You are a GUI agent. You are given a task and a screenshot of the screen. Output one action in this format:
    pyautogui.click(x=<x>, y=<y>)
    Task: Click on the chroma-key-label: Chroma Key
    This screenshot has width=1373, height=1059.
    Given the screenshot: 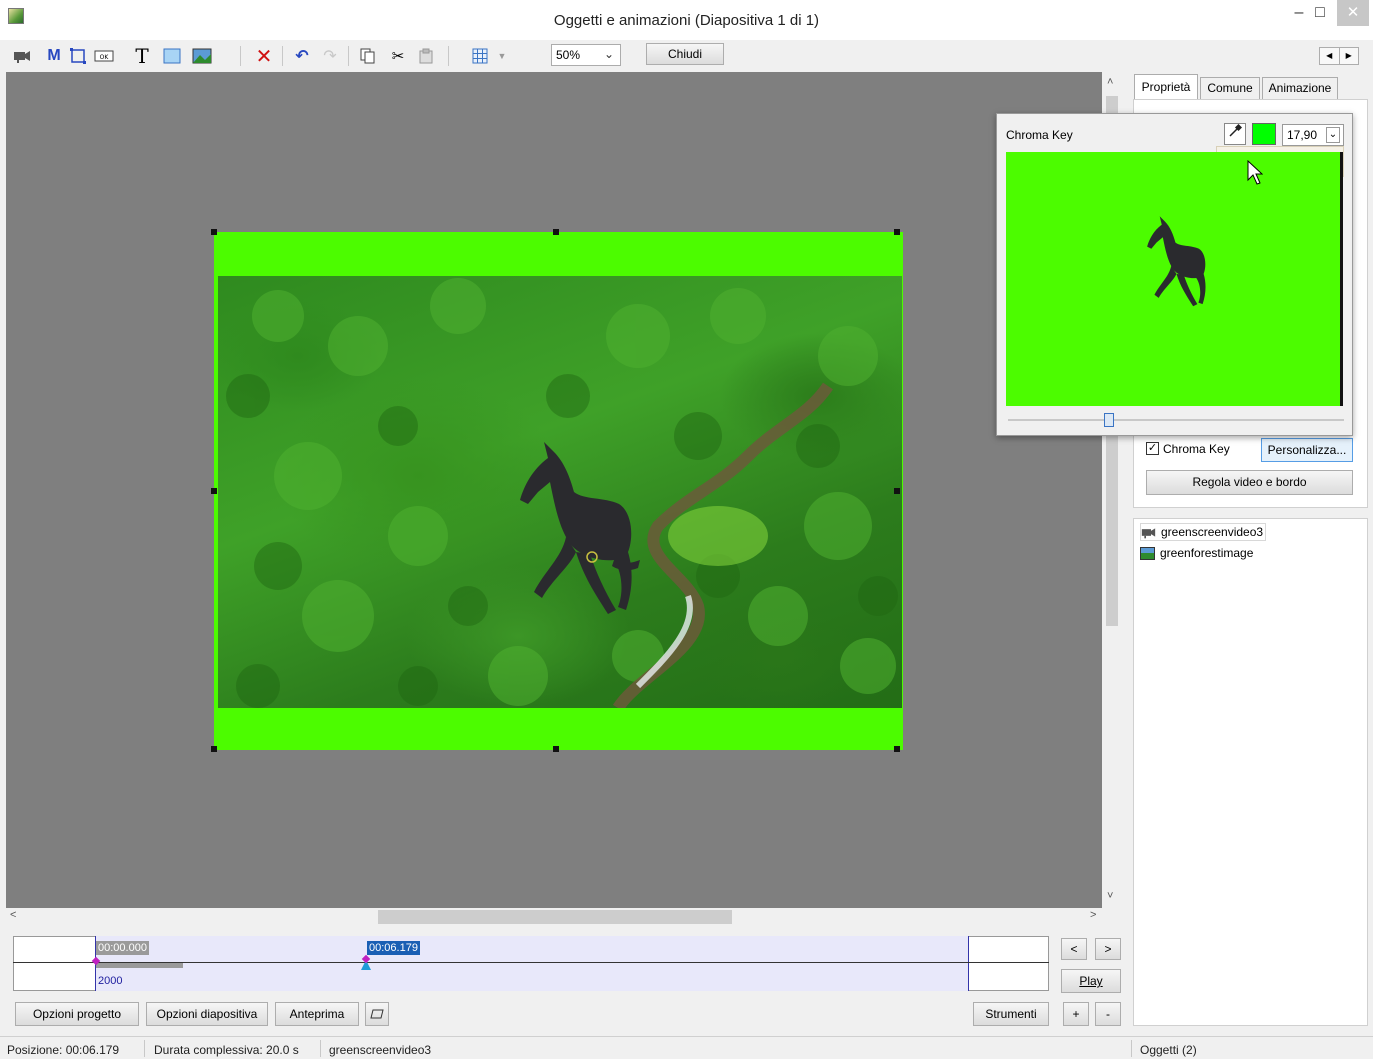 What is the action you would take?
    pyautogui.click(x=1196, y=449)
    